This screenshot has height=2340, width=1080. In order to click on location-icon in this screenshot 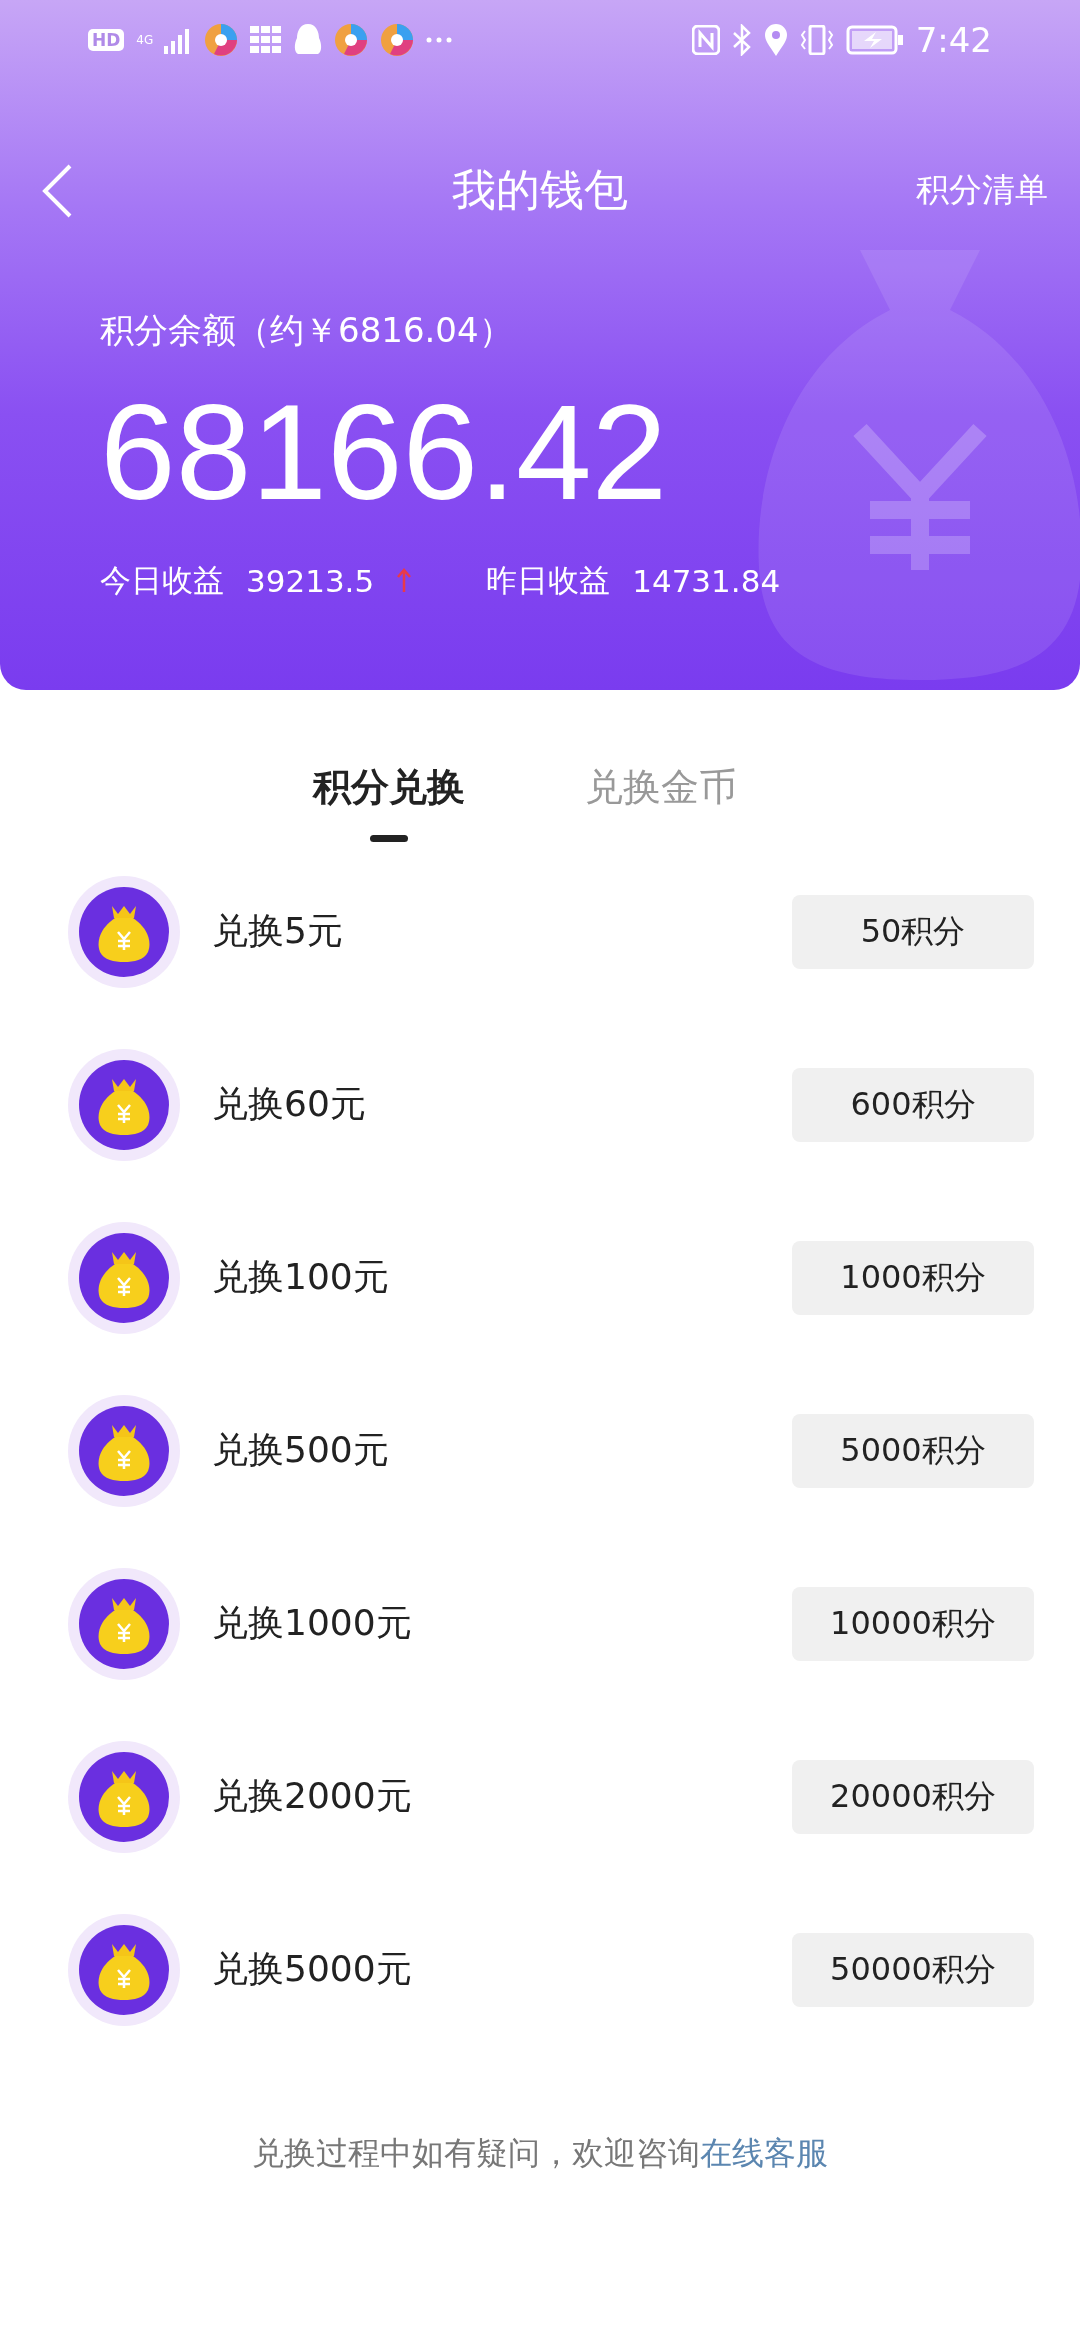, I will do `click(775, 40)`.